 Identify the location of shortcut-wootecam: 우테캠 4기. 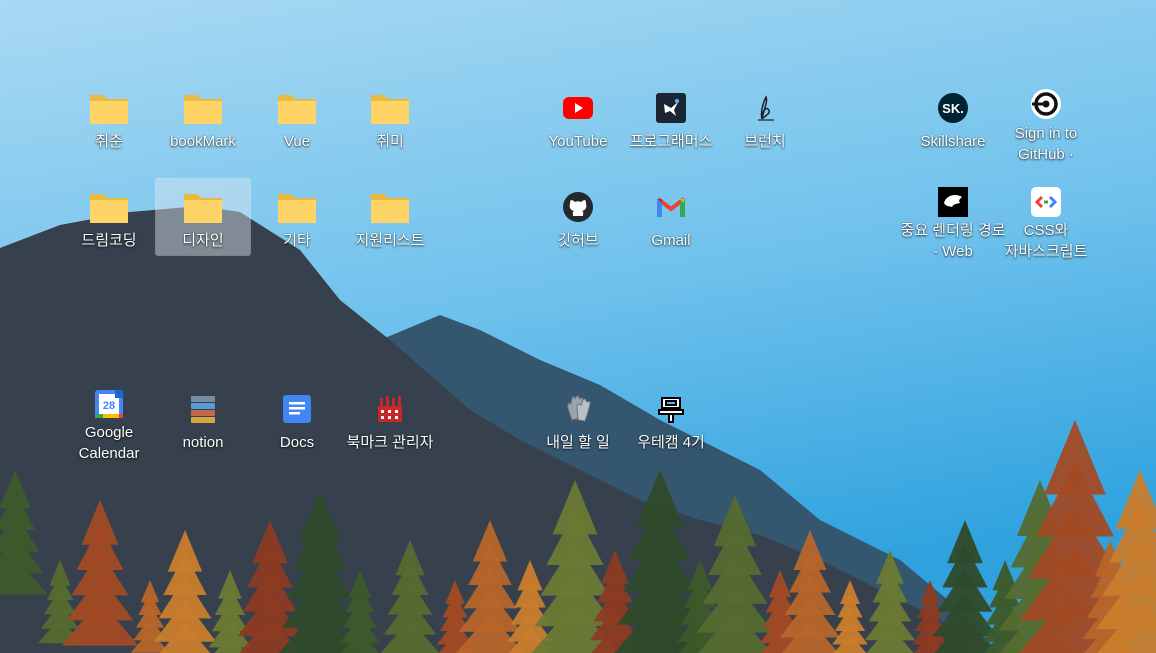
(671, 419).